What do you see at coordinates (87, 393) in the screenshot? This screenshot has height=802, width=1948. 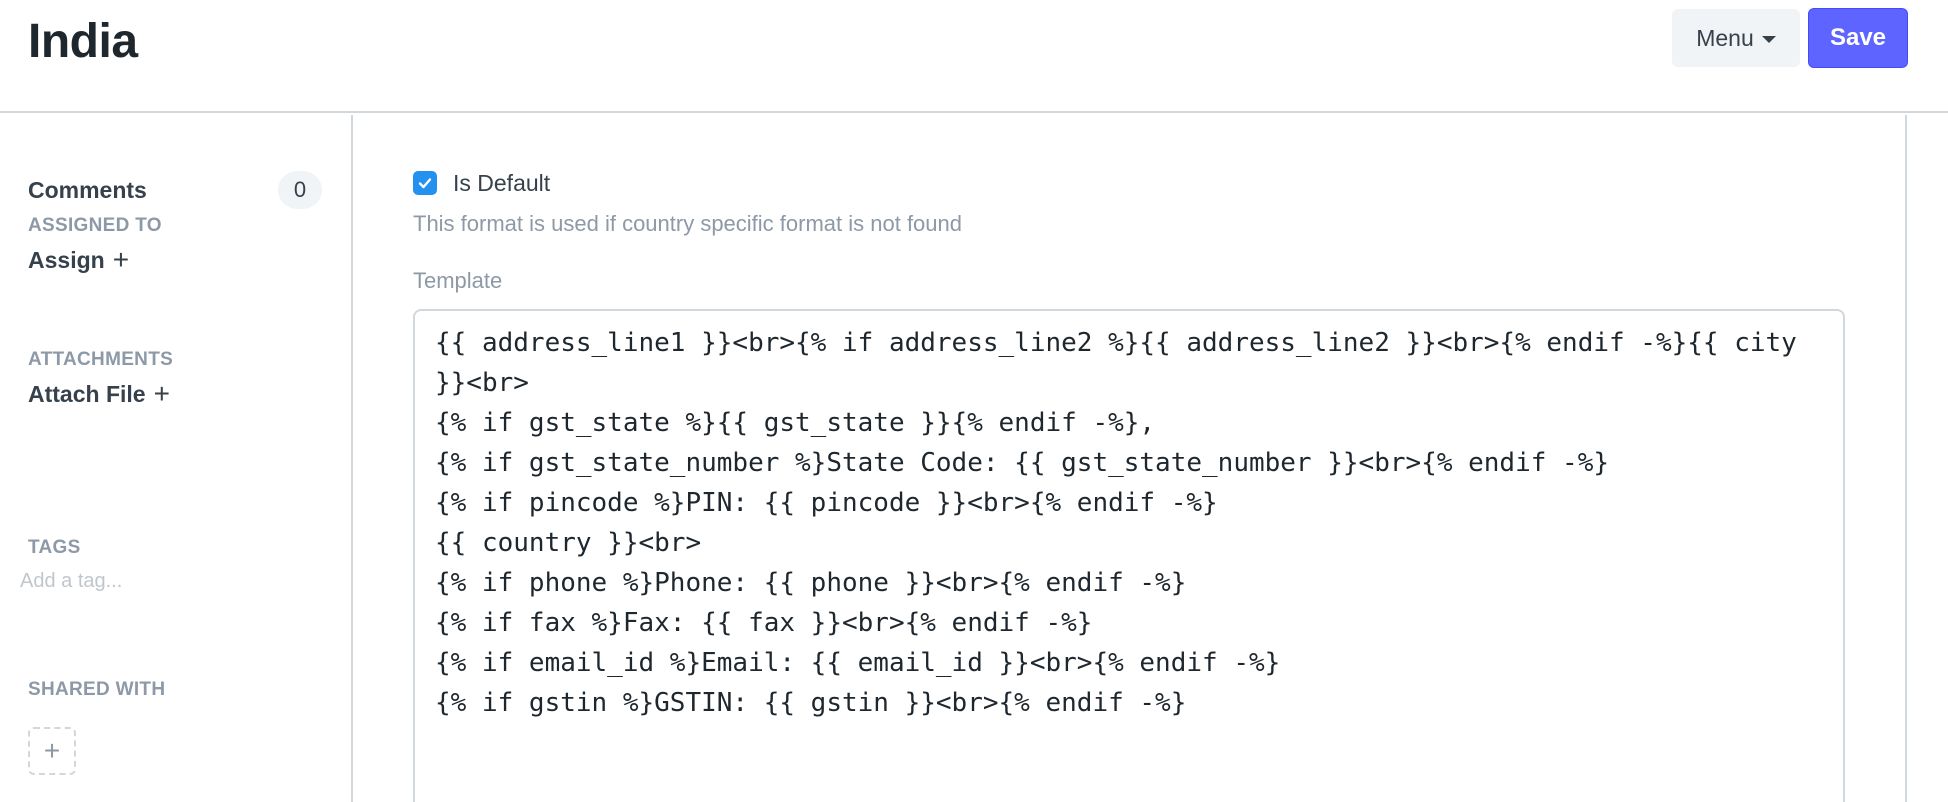 I see `attach-file-label: Attach File` at bounding box center [87, 393].